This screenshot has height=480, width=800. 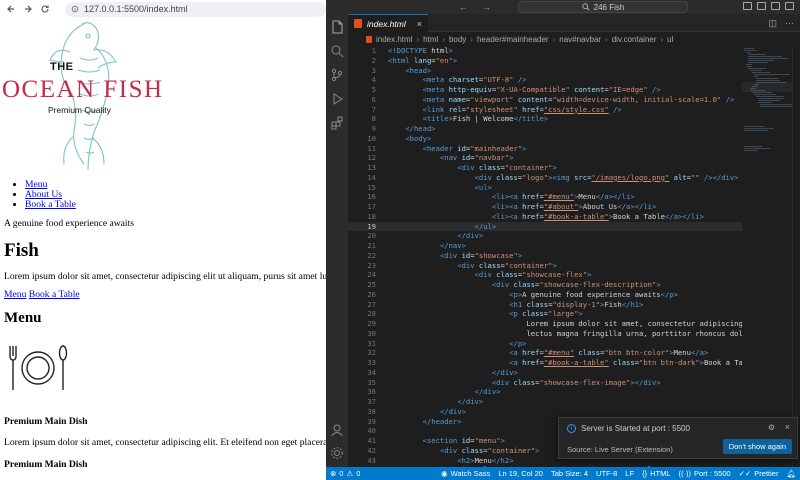 I want to click on problems-status: ⊗ 0 ⚠ 0, so click(x=345, y=473).